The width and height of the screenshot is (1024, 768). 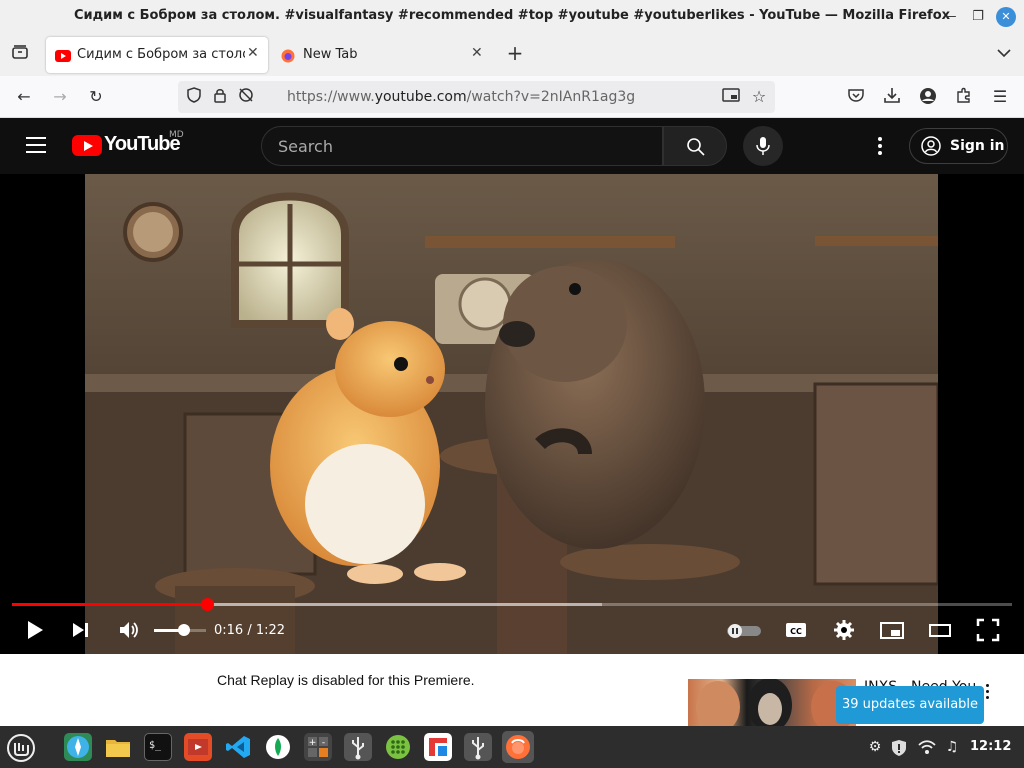 I want to click on play-icon, so click(x=35, y=630).